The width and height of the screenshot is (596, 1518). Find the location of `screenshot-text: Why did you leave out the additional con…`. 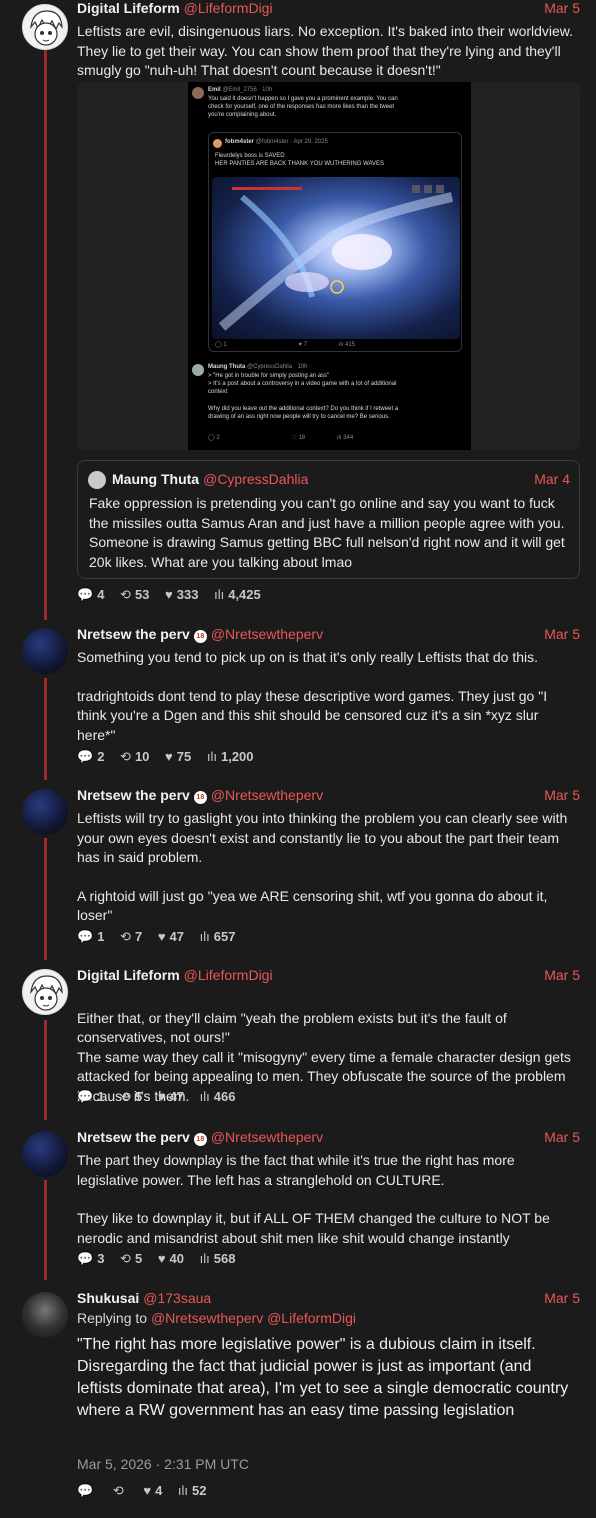

screenshot-text: Why did you leave out the additional con… is located at coordinates (303, 409).